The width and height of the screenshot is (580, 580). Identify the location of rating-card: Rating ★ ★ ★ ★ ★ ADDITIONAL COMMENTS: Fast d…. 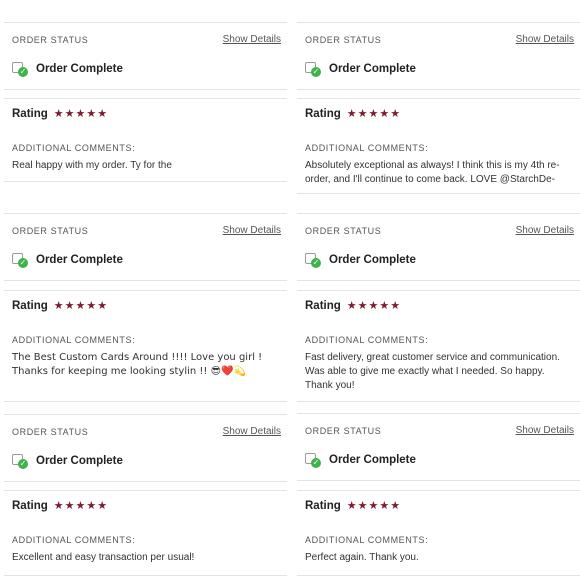
(438, 346).